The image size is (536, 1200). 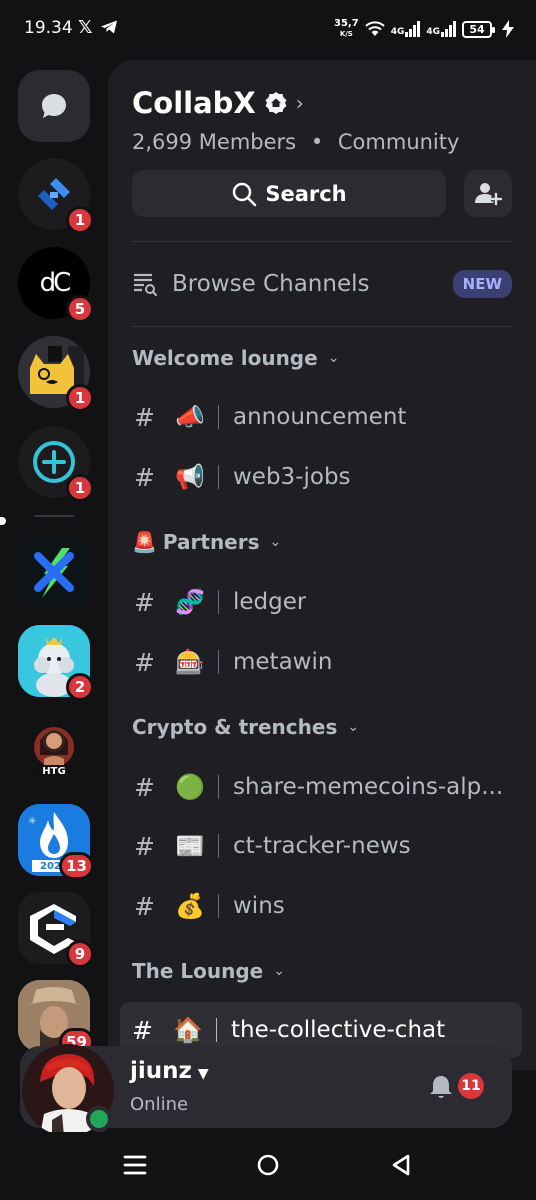 I want to click on channel-name: ct-tracker-news, so click(x=322, y=846).